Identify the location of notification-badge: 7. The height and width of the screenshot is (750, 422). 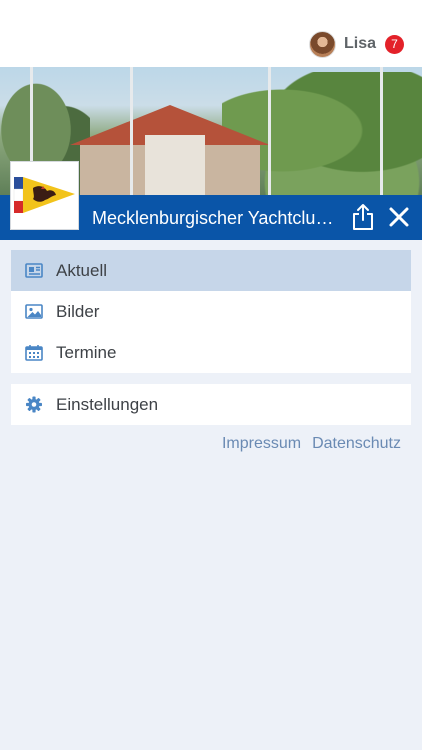
(394, 44).